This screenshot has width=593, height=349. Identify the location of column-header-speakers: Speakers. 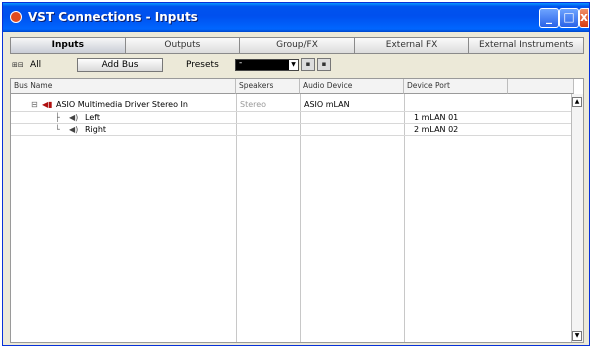
(268, 86).